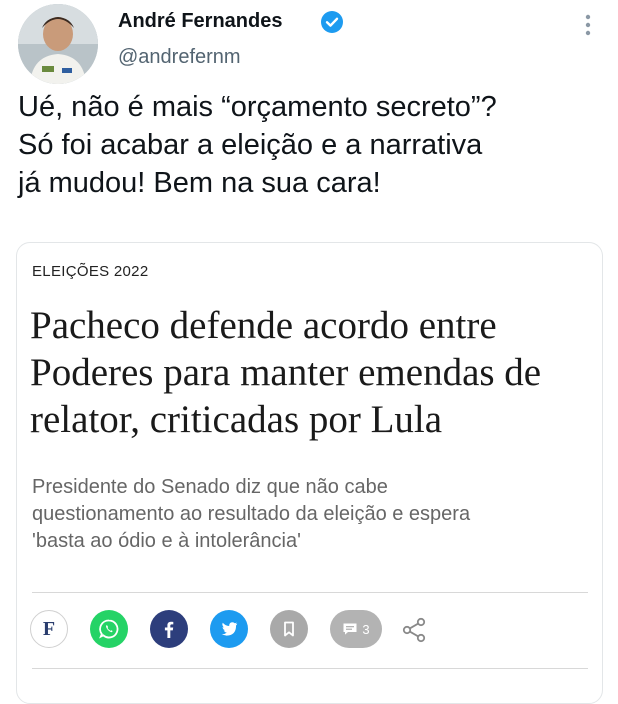 This screenshot has height=704, width=618. I want to click on article-section-label: ELEIÇÕES 2022, so click(90, 271).